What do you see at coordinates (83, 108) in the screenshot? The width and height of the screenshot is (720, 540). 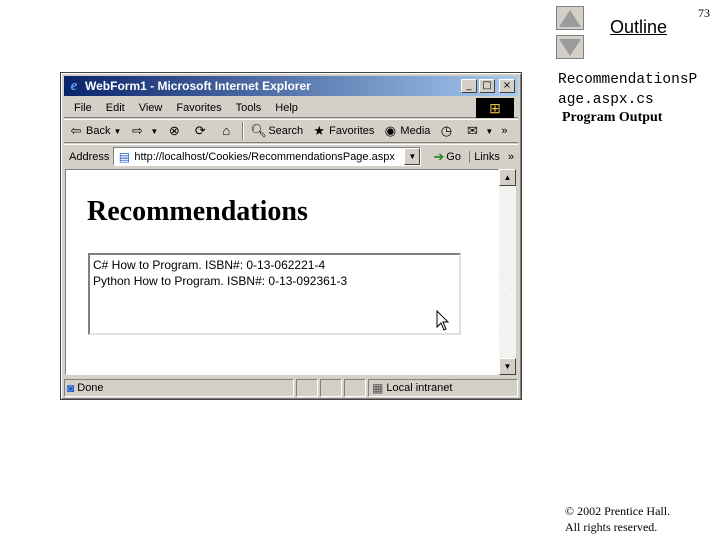 I see `menu-file: File` at bounding box center [83, 108].